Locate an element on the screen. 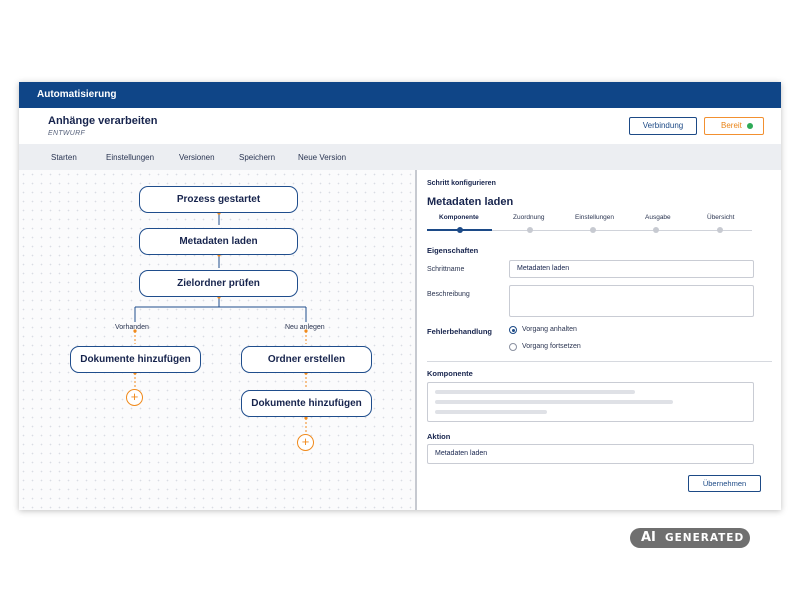  node-add-documents-left: Dokumente hinzufügen is located at coordinates (135, 359).